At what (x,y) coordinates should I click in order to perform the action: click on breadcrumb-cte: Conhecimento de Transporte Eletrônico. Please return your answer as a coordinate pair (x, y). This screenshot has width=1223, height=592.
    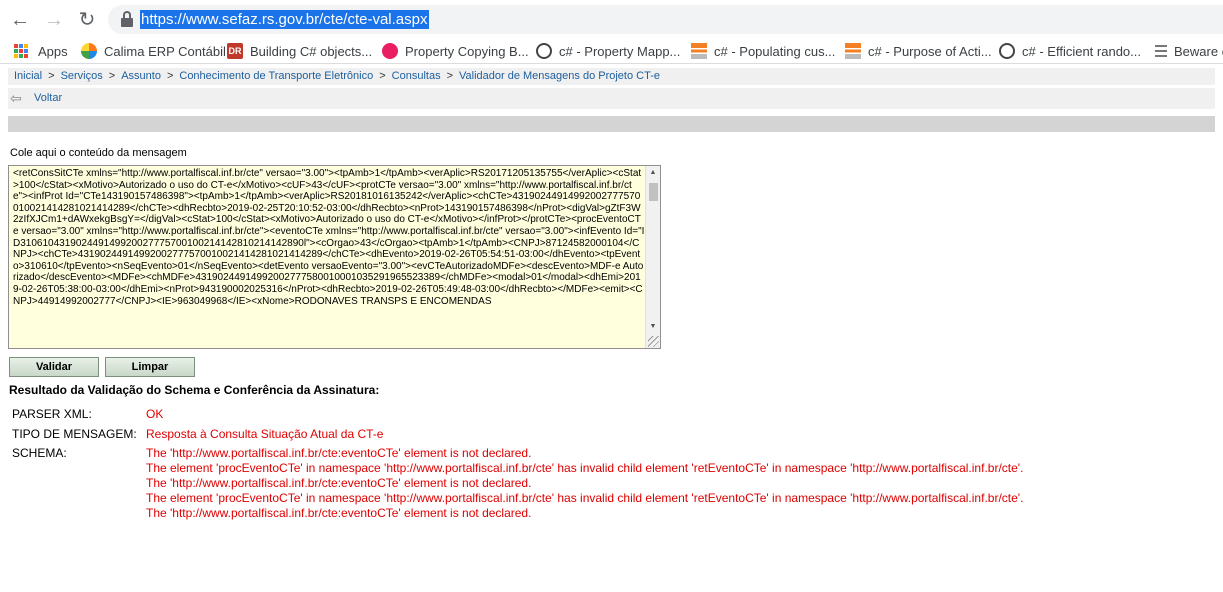
    Looking at the image, I should click on (276, 76).